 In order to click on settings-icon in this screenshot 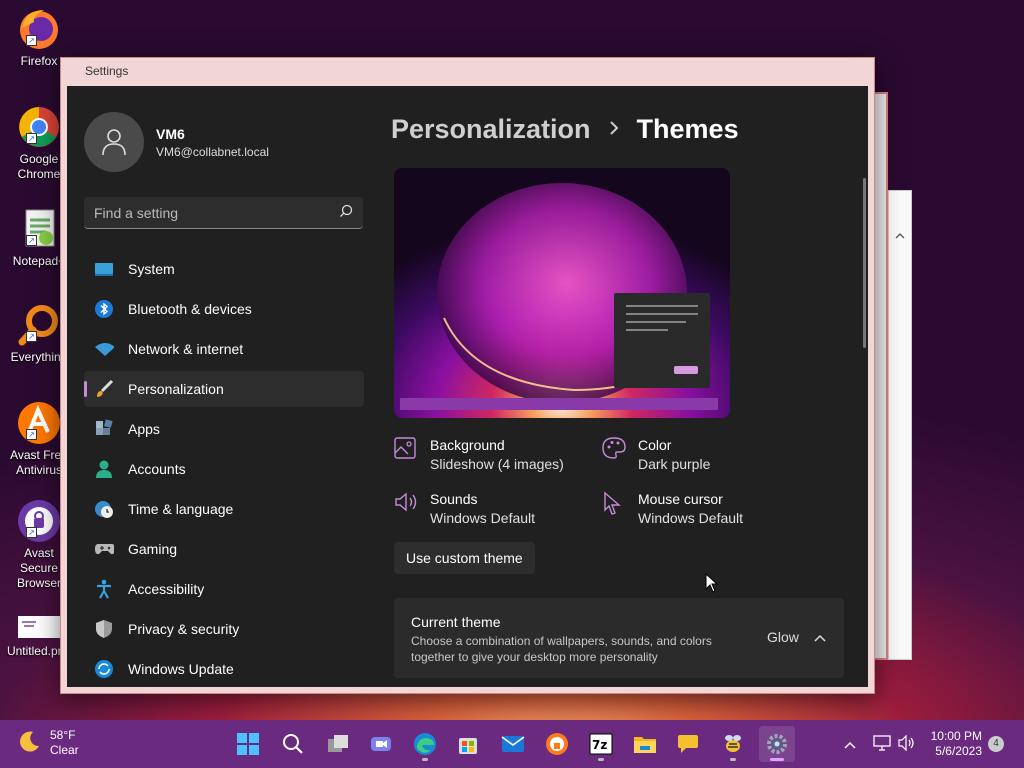, I will do `click(777, 744)`.